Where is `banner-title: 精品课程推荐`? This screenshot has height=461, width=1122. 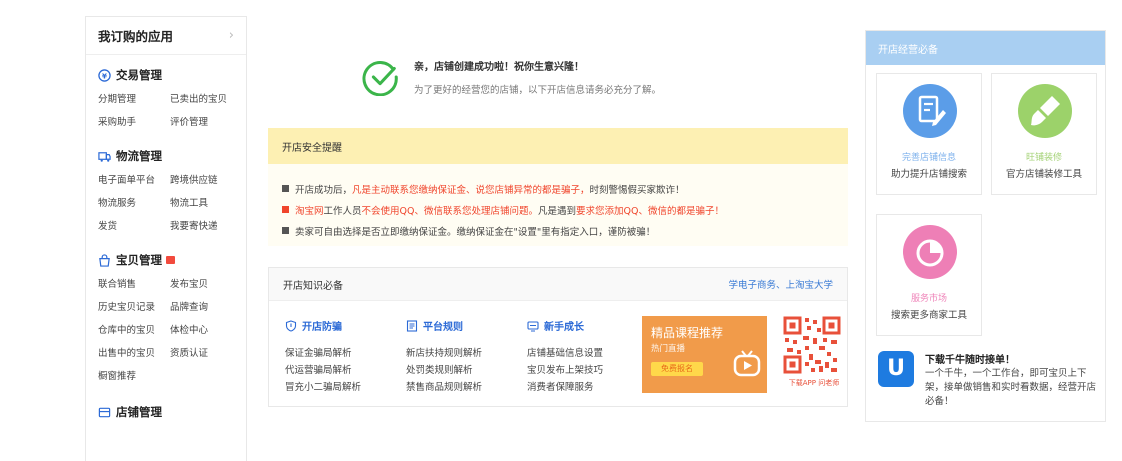 banner-title: 精品课程推荐 is located at coordinates (687, 333).